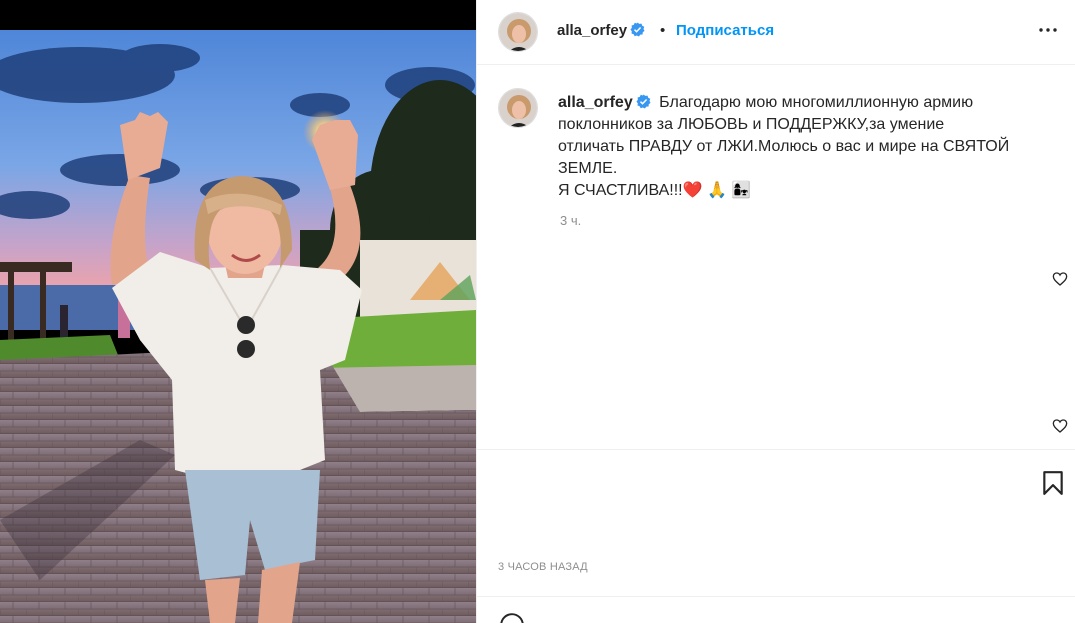 The image size is (1075, 623). What do you see at coordinates (570, 220) in the screenshot?
I see `caption-age: 3 ч.` at bounding box center [570, 220].